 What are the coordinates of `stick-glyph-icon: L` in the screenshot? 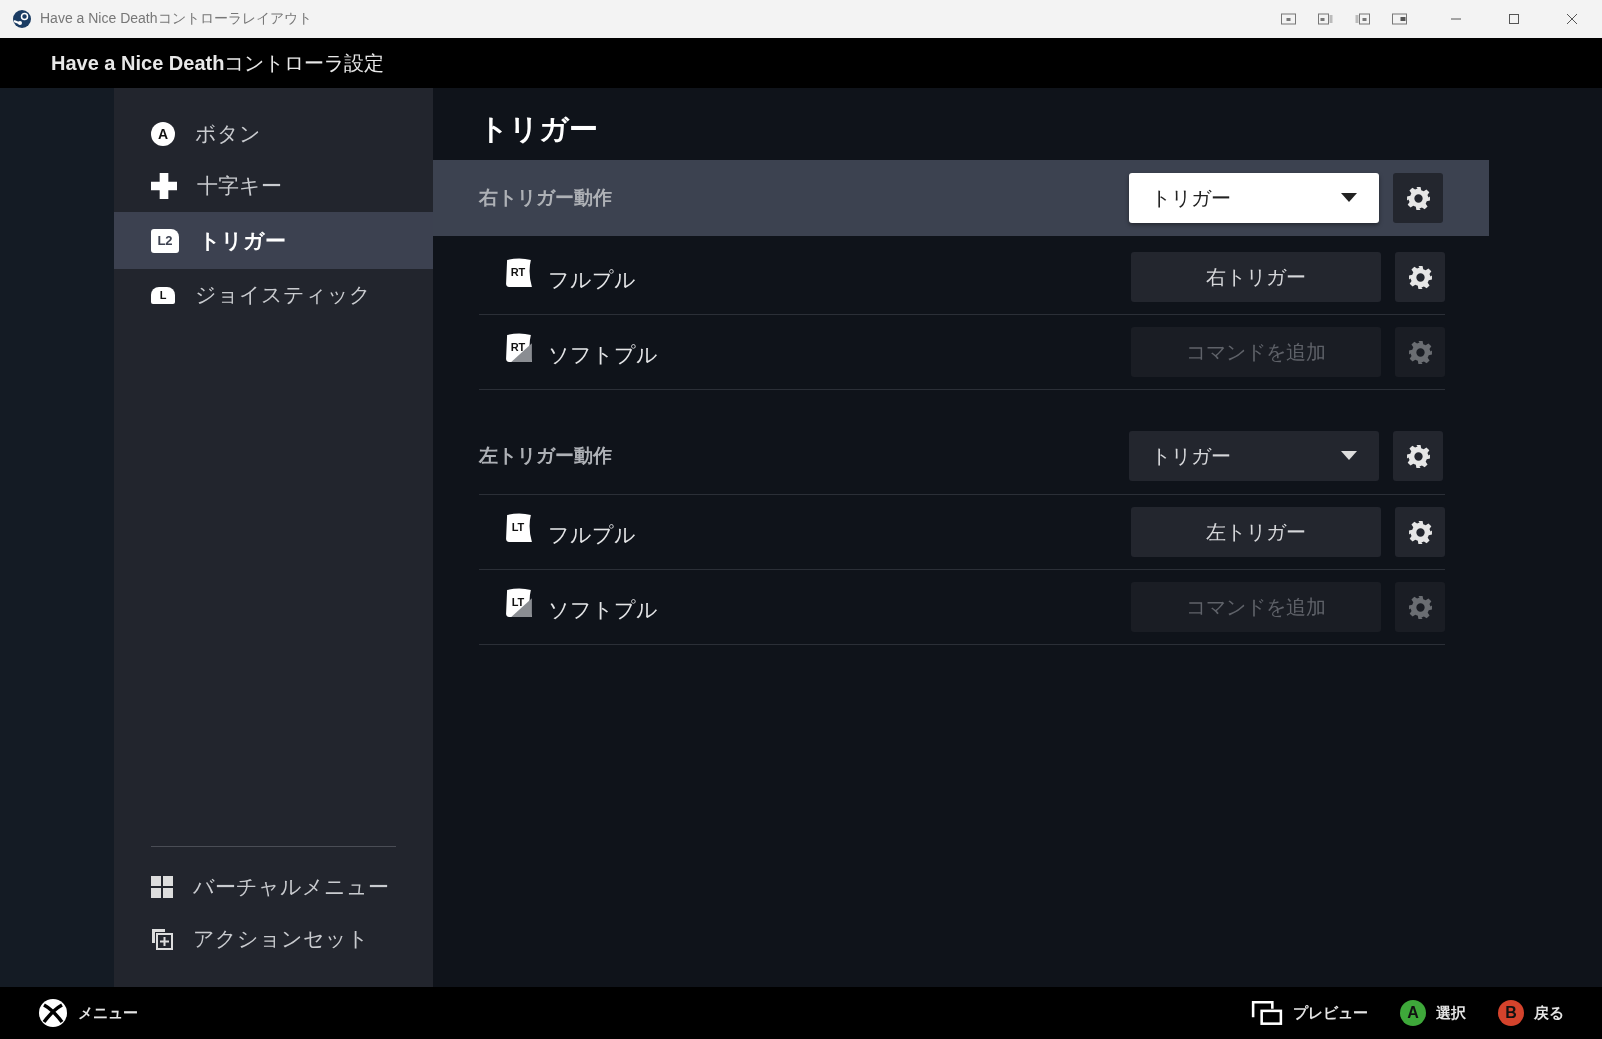 It's located at (163, 295).